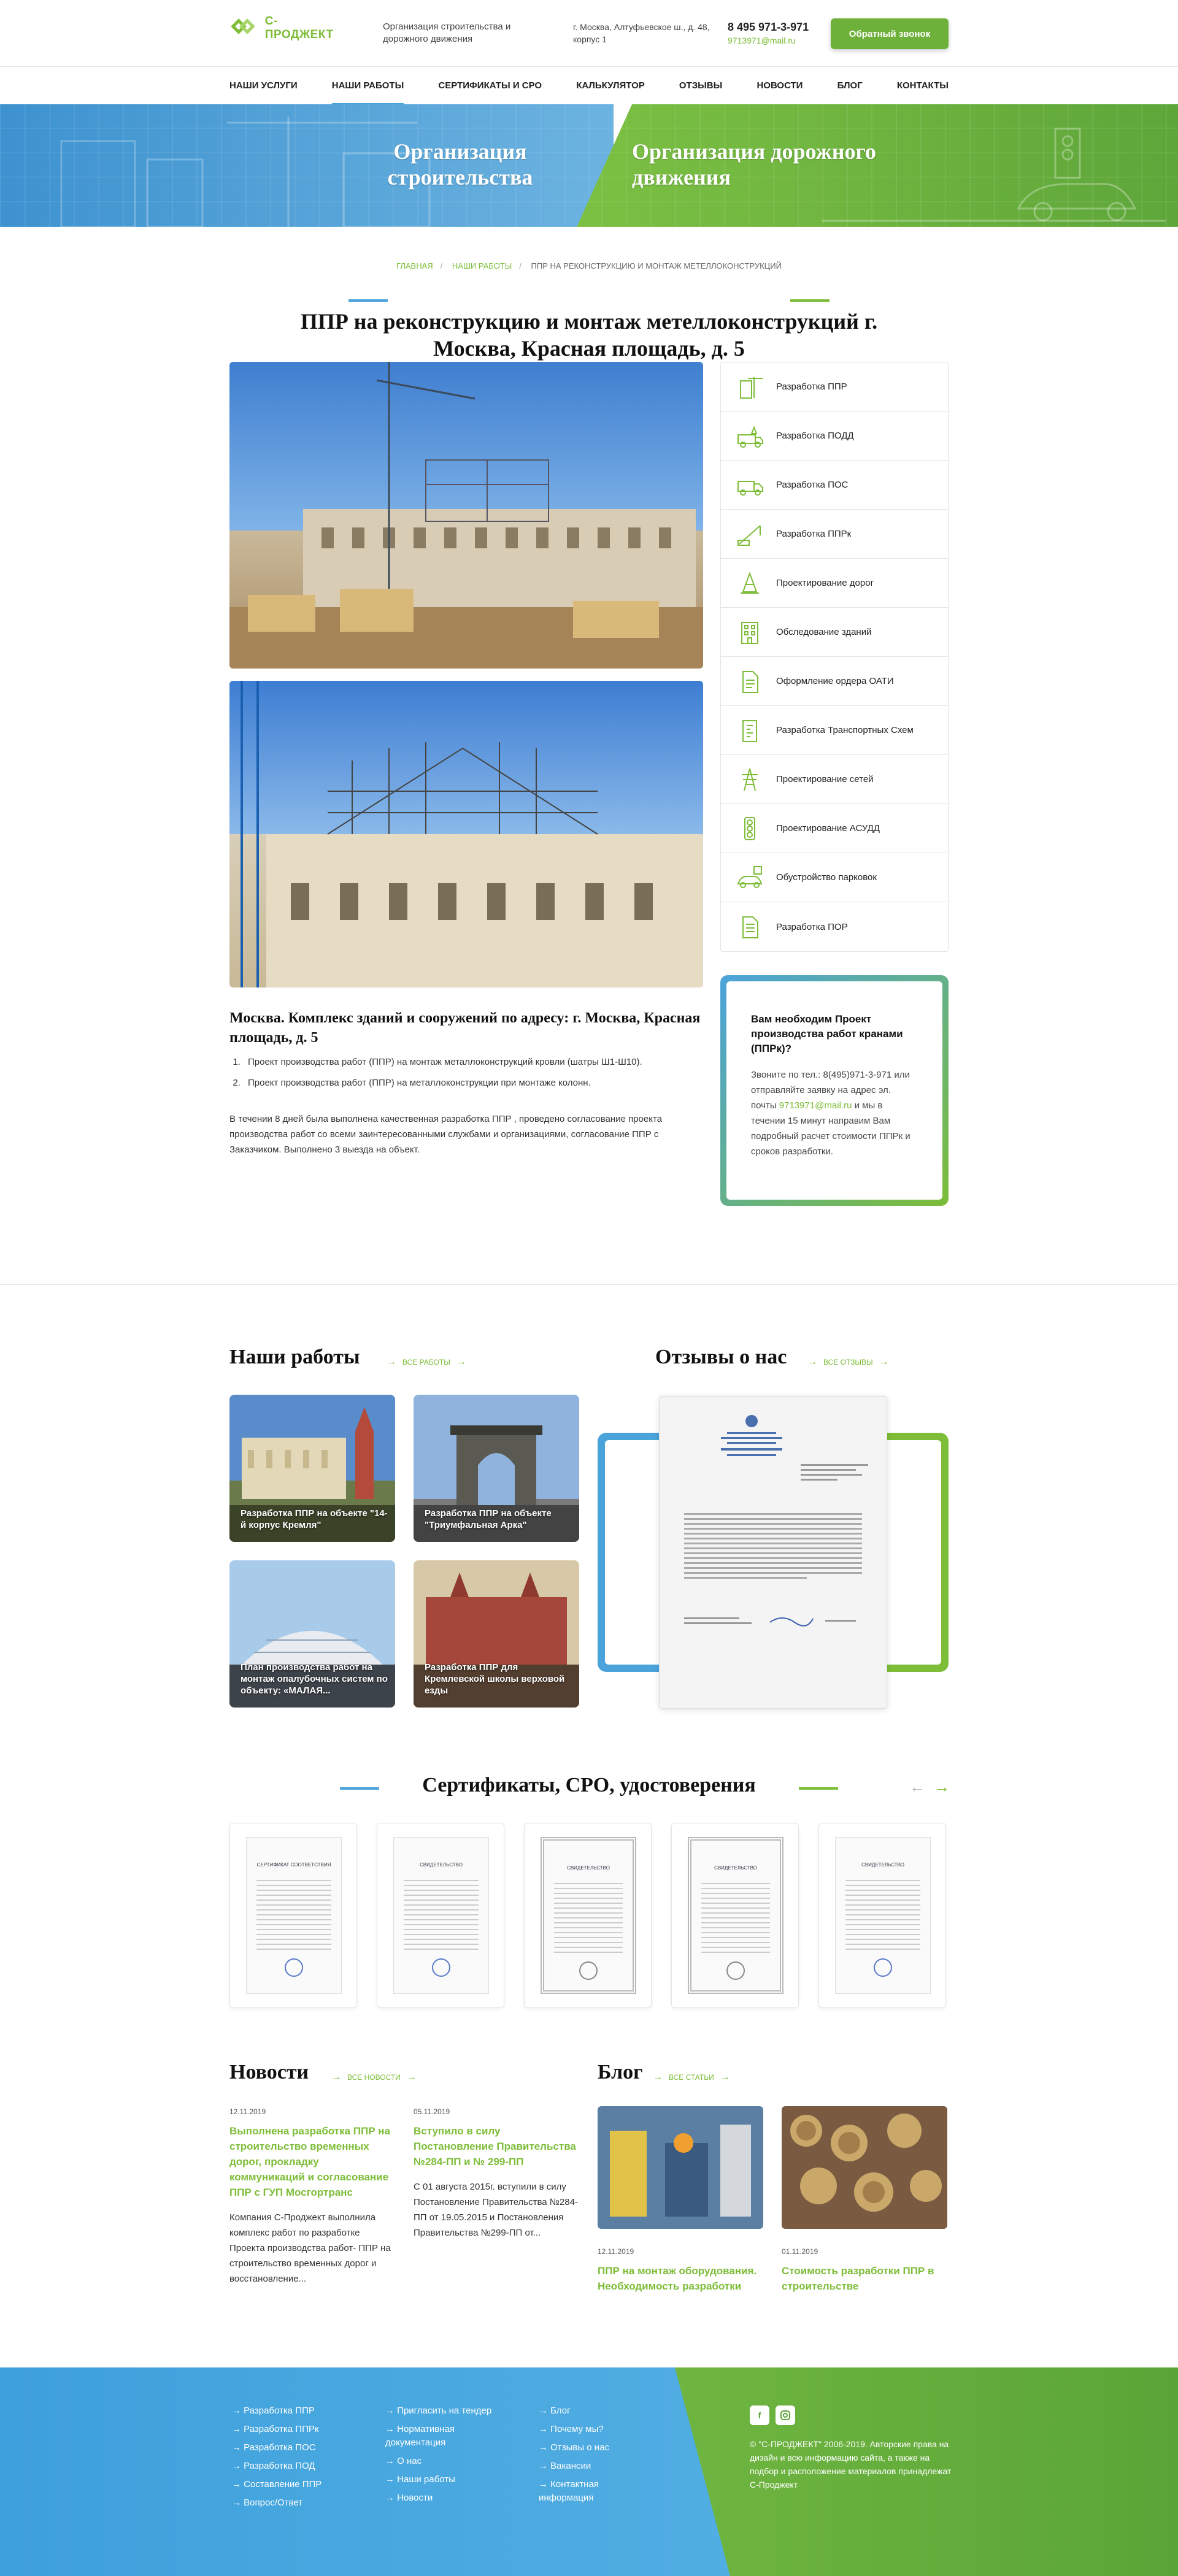 The height and width of the screenshot is (2576, 1178). What do you see at coordinates (307, 165) in the screenshot?
I see `banner-construction: Организация строительства` at bounding box center [307, 165].